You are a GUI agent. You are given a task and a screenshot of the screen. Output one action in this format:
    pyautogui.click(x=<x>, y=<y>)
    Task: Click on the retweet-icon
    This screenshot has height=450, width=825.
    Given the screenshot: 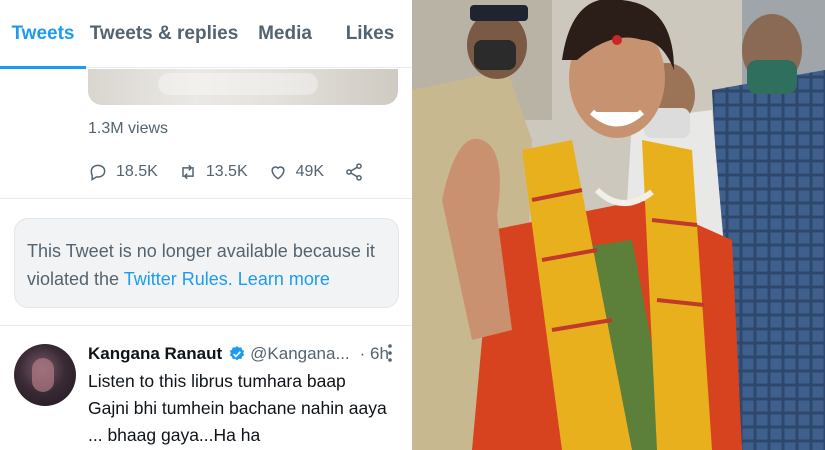 What is the action you would take?
    pyautogui.click(x=188, y=172)
    